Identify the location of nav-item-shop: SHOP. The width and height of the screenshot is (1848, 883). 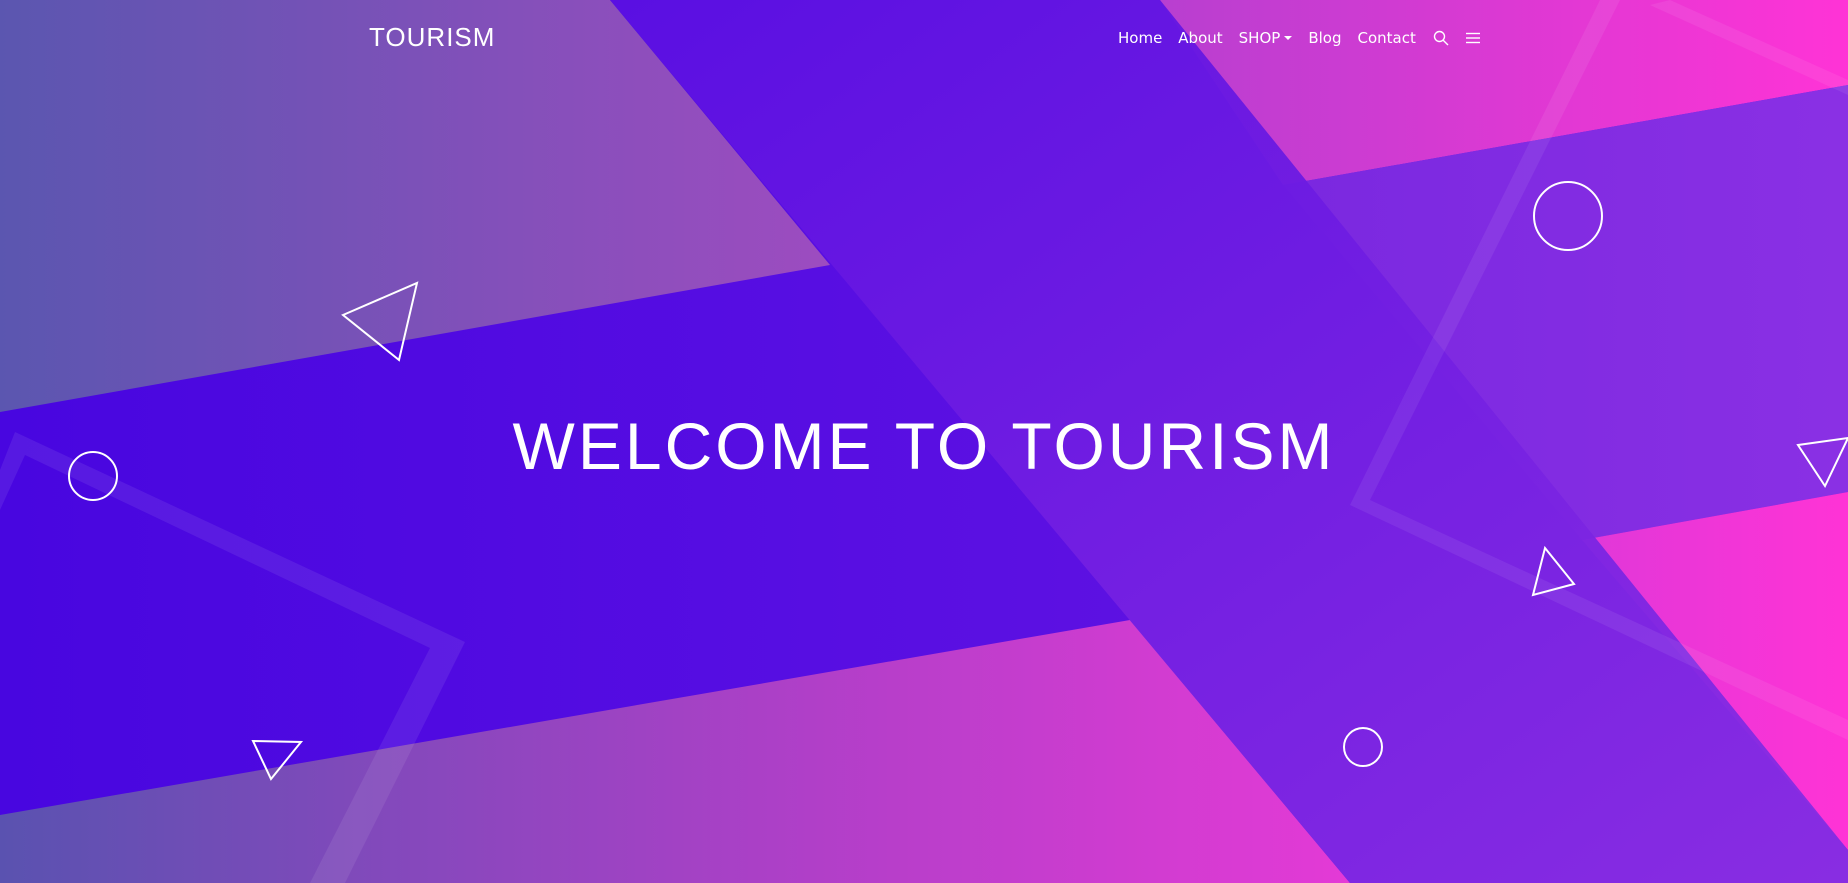
(1266, 38).